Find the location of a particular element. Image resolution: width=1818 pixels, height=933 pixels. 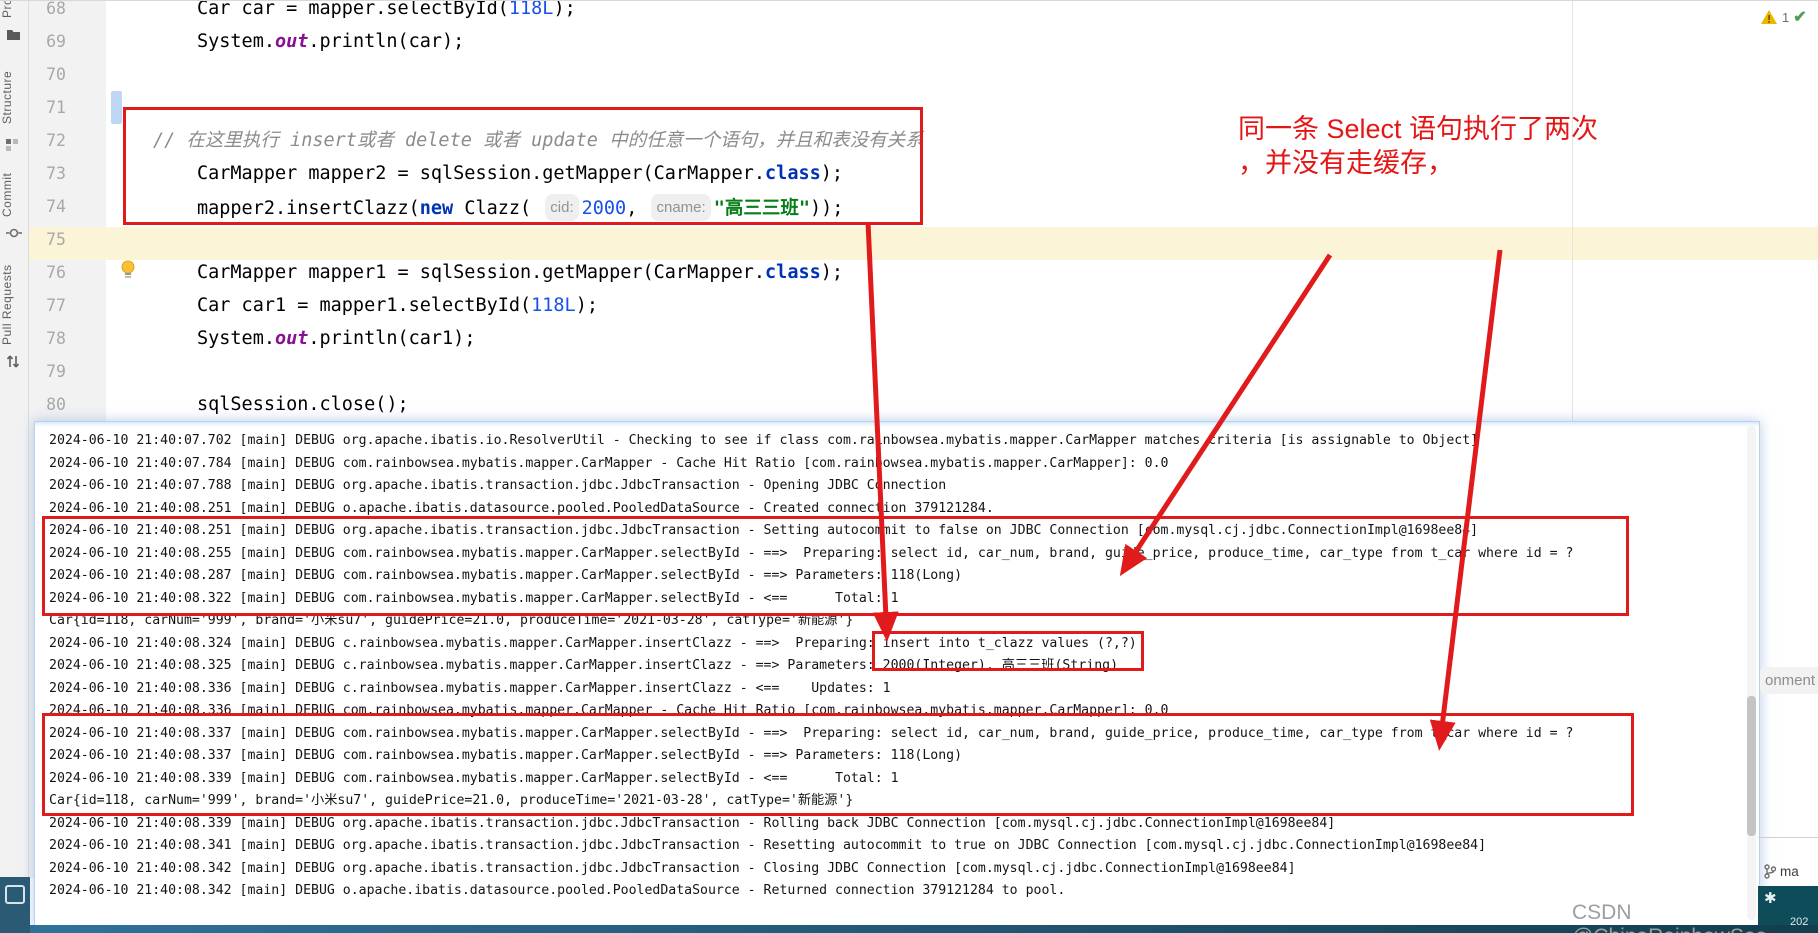

code-token: sqlSession.close(); is located at coordinates (303, 404).